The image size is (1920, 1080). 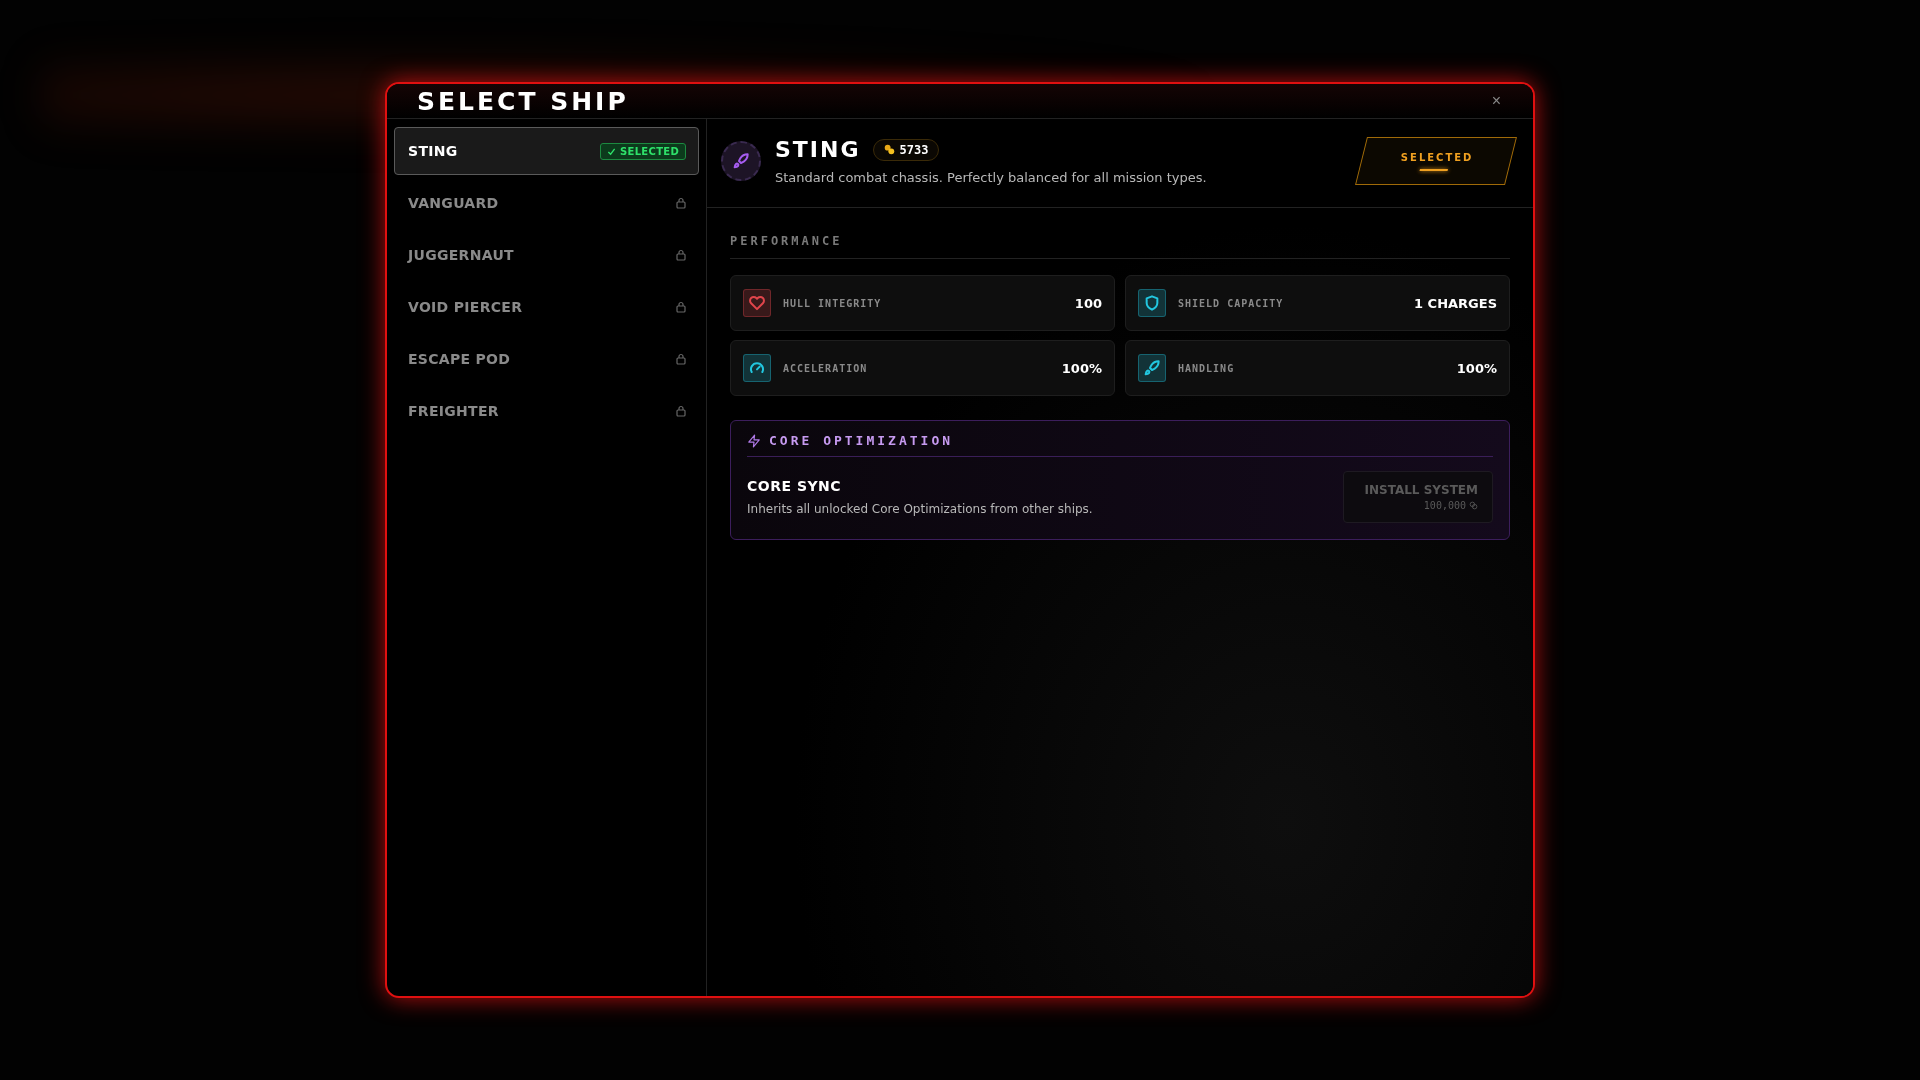 I want to click on credits-pill: 5733, so click(x=906, y=149).